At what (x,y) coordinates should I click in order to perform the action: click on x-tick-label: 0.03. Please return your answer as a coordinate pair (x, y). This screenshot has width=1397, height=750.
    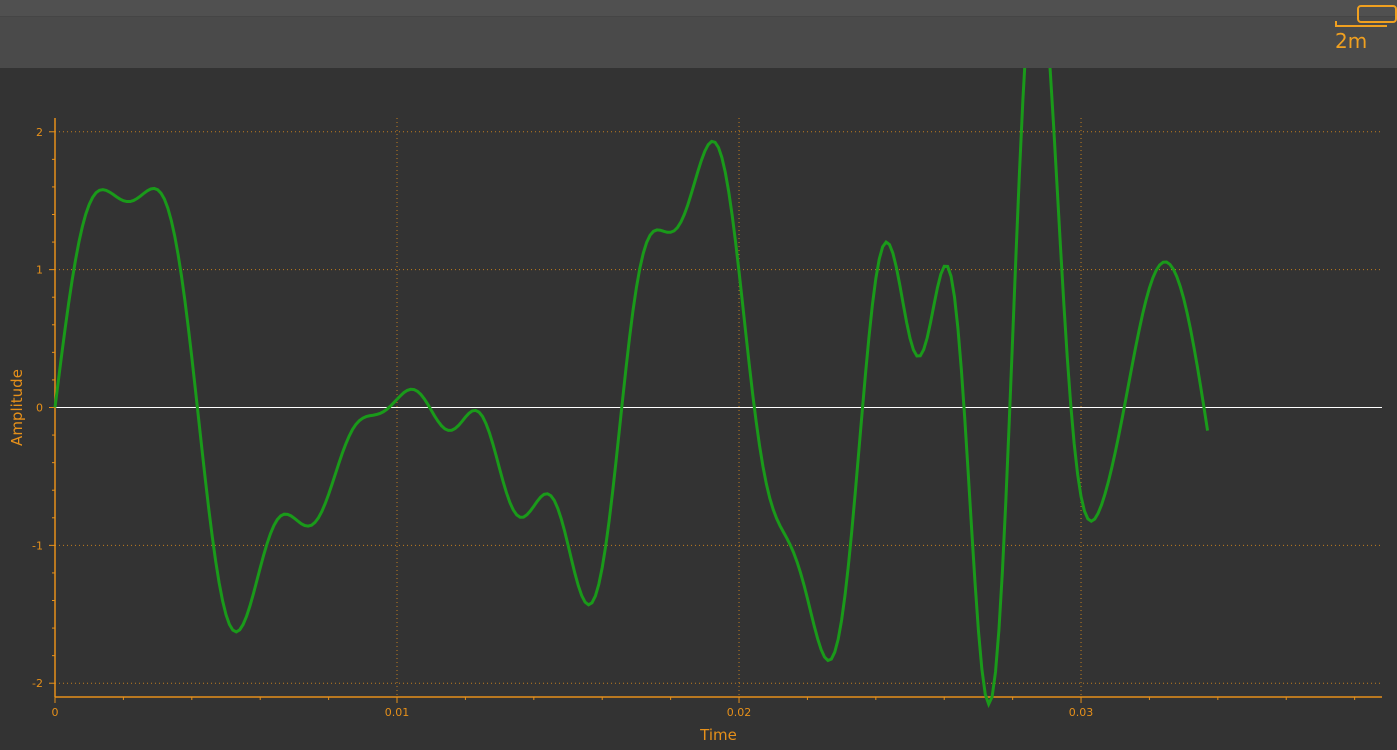
    Looking at the image, I should click on (1081, 712).